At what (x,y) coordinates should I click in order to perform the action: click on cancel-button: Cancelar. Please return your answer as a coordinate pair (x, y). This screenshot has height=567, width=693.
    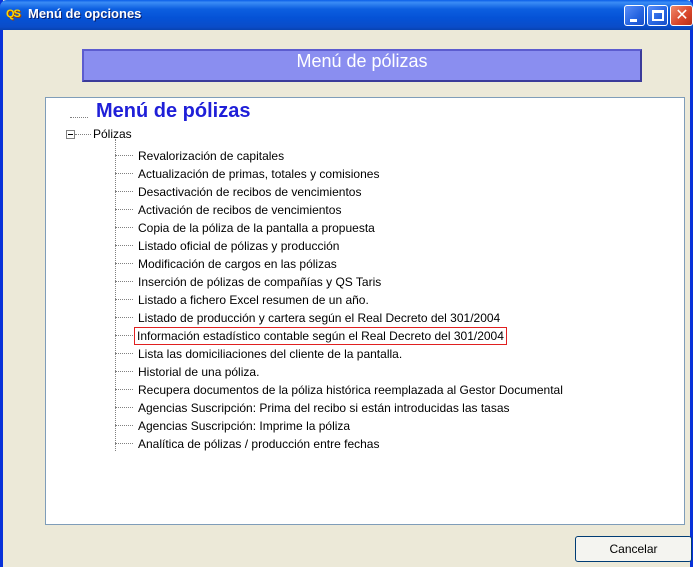
    Looking at the image, I should click on (633, 549).